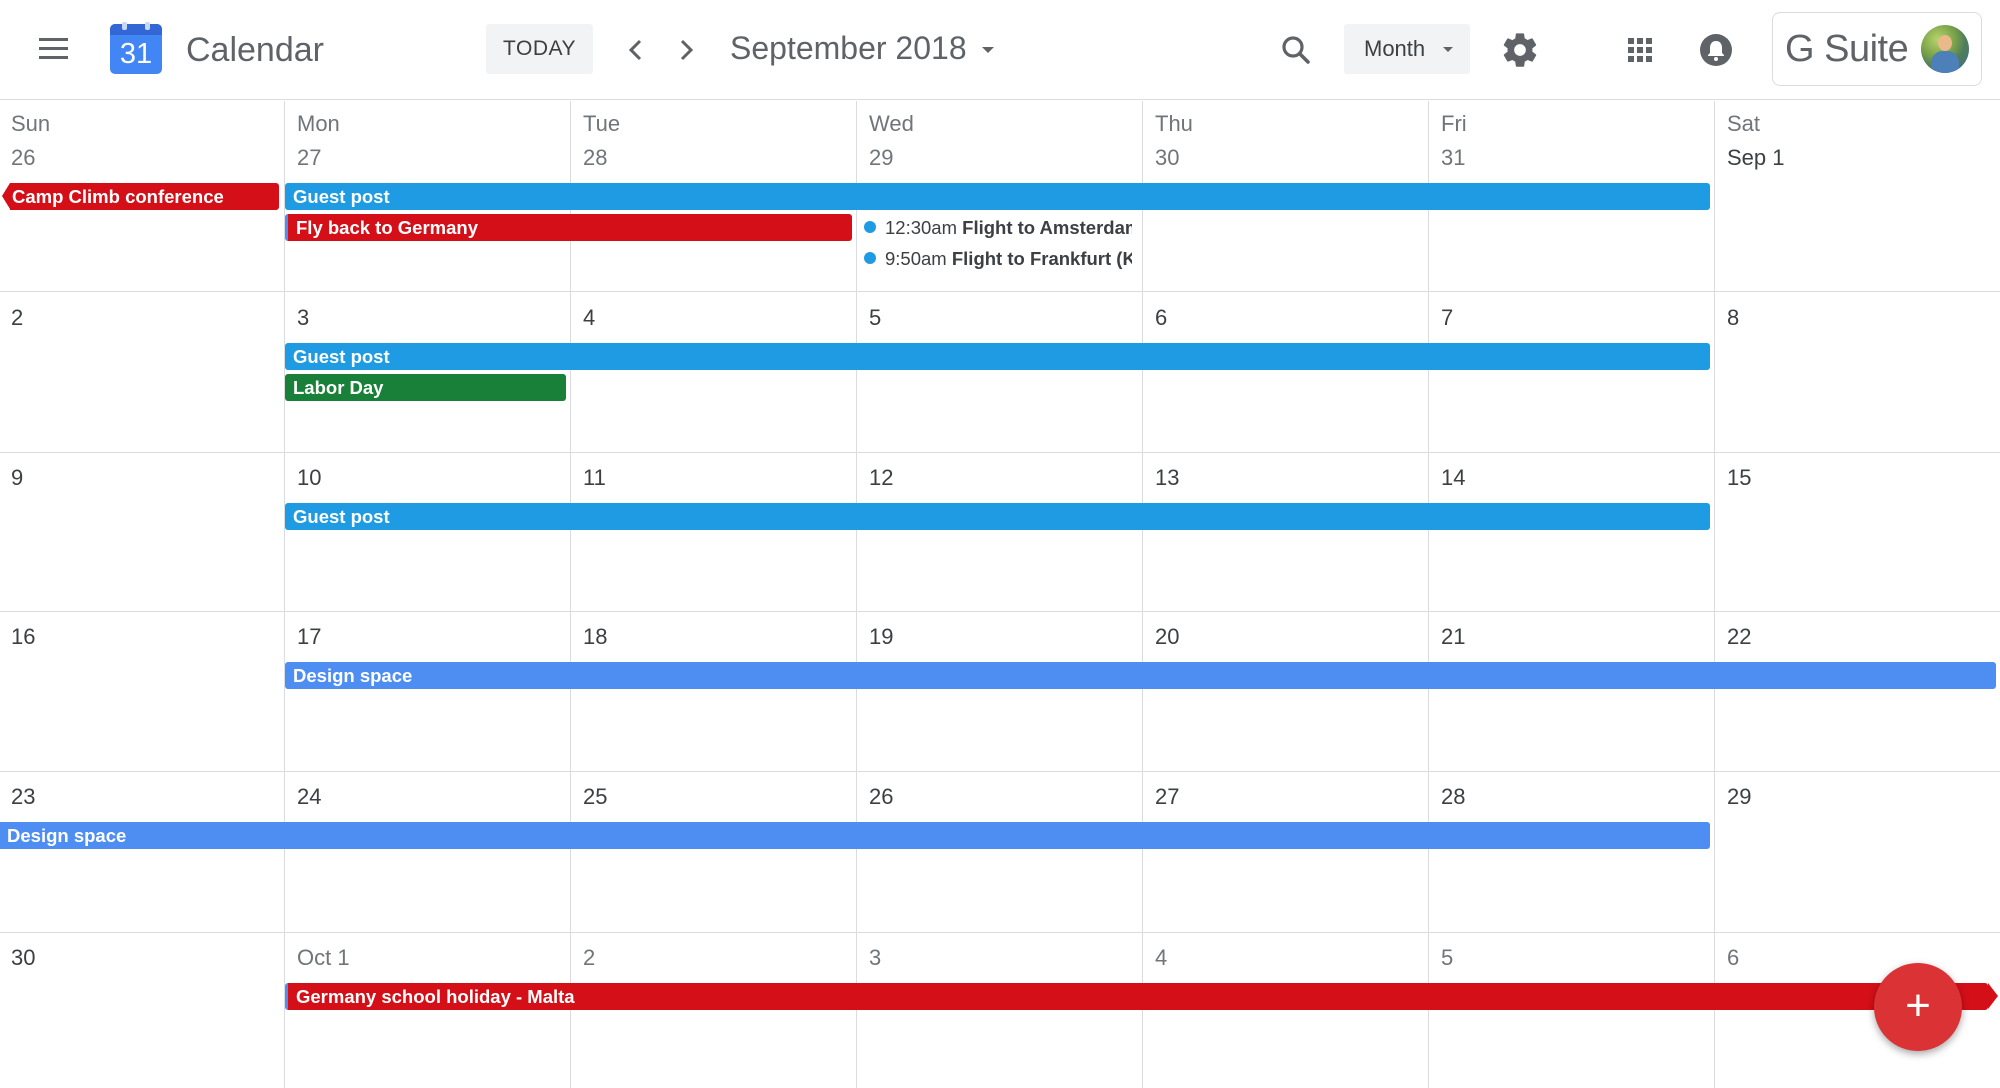 This screenshot has width=2000, height=1088. Describe the element at coordinates (881, 478) in the screenshot. I see `date-number: 12` at that location.